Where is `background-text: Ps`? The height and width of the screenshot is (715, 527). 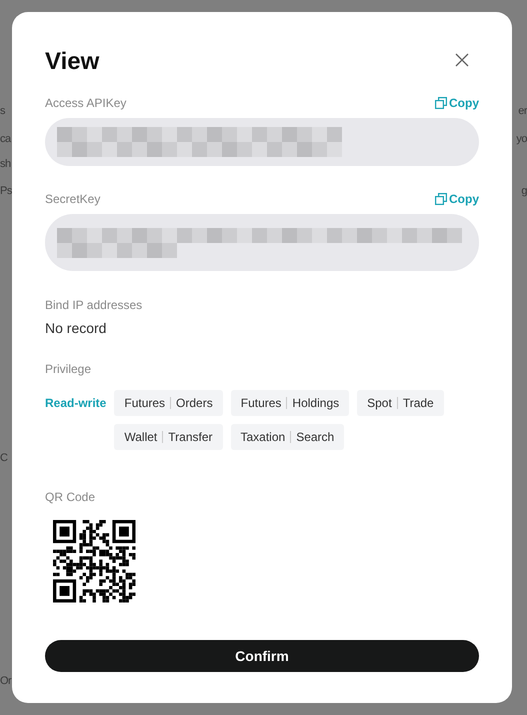
background-text: Ps is located at coordinates (6, 191).